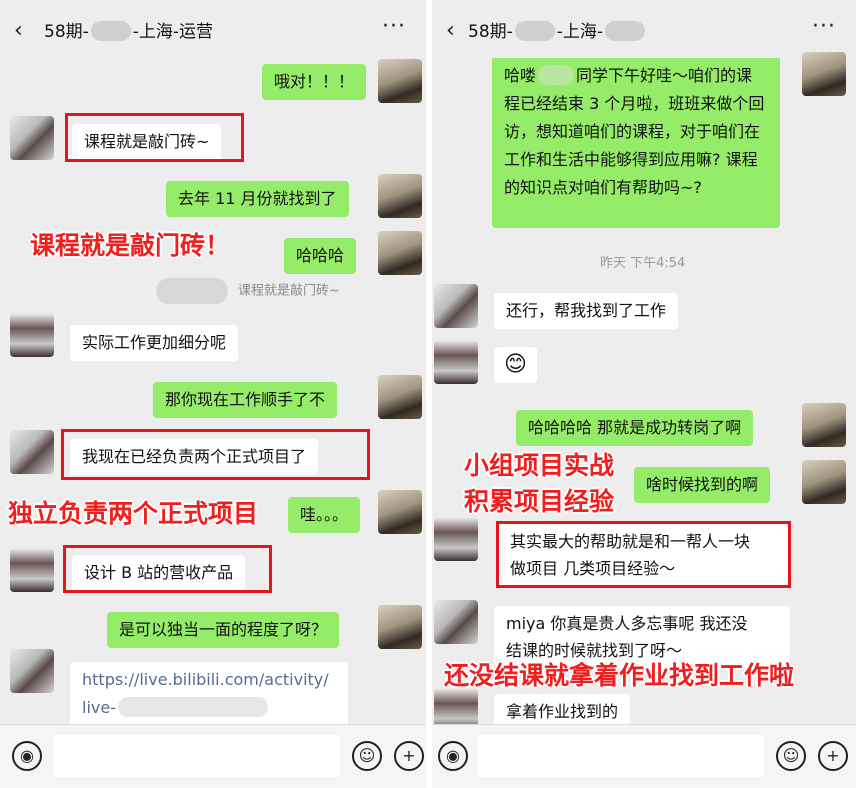  Describe the element at coordinates (130, 245) in the screenshot. I see `annotation-text: 课程就是敲门砖！` at that location.